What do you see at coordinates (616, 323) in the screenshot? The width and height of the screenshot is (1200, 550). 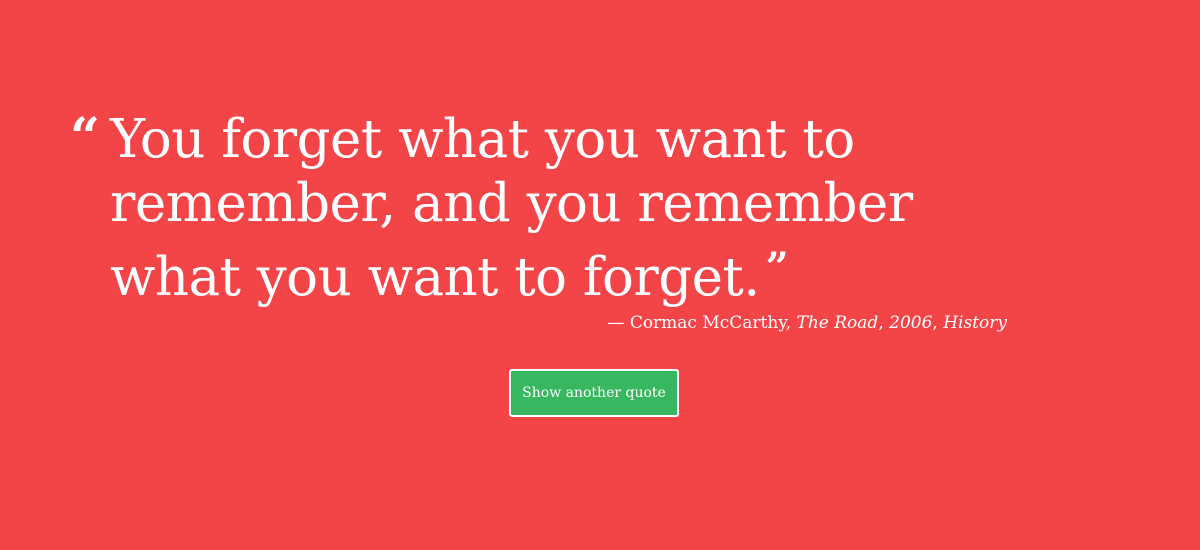 I see `attribution-dash: —` at bounding box center [616, 323].